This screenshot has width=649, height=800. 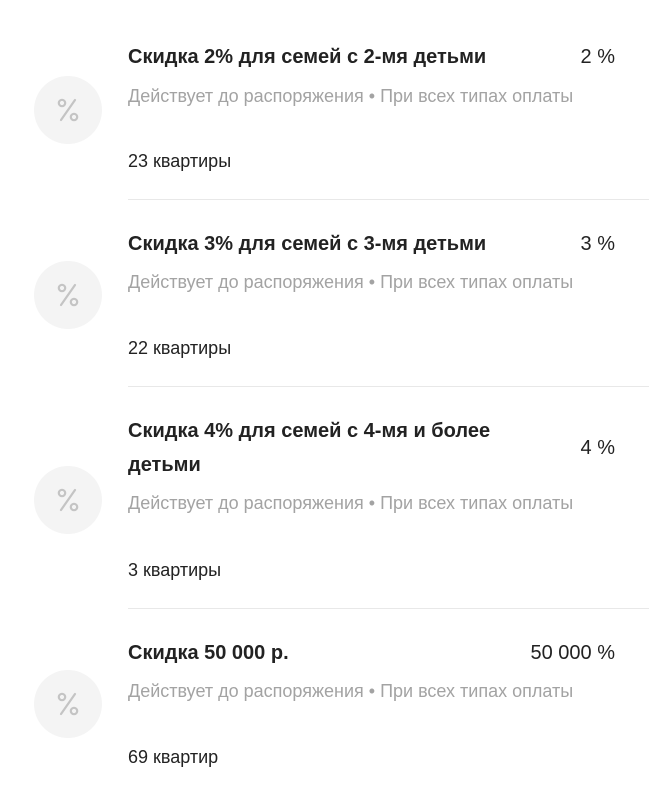 What do you see at coordinates (597, 448) in the screenshot?
I see `discount-value: 4 %` at bounding box center [597, 448].